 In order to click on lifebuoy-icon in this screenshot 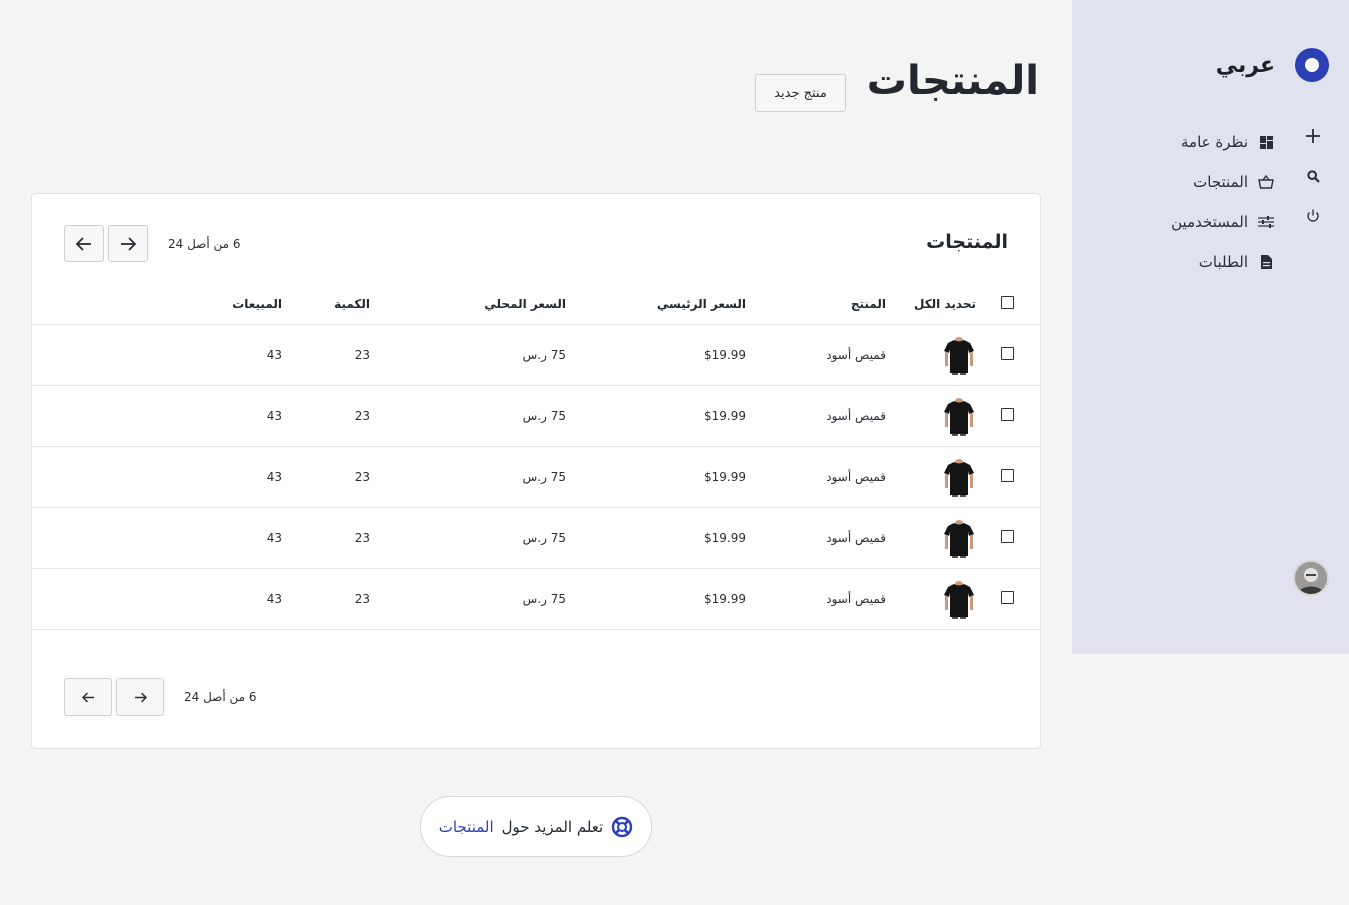, I will do `click(622, 826)`.